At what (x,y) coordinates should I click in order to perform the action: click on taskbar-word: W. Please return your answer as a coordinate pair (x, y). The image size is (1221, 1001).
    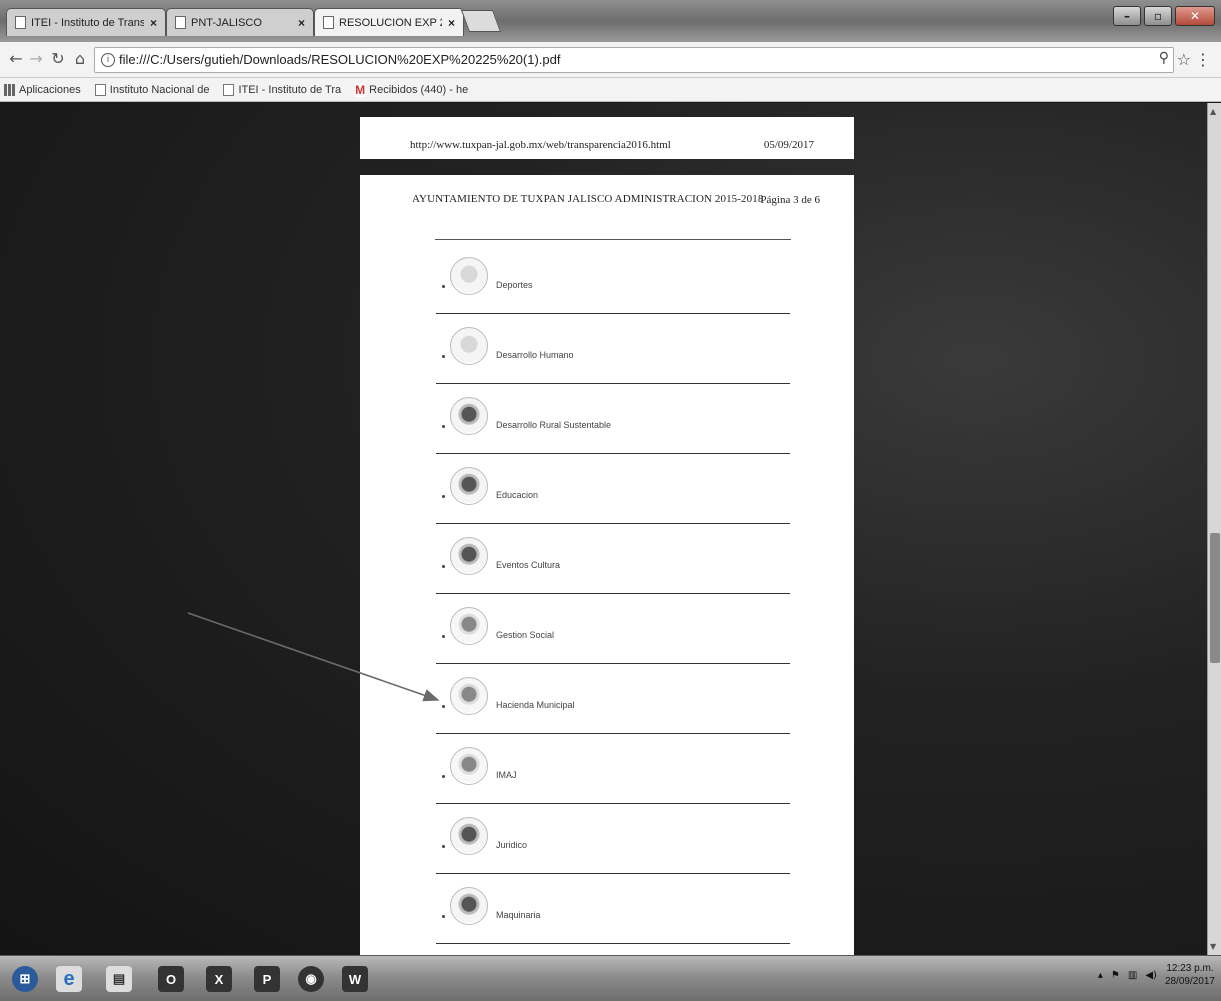
    Looking at the image, I should click on (355, 979).